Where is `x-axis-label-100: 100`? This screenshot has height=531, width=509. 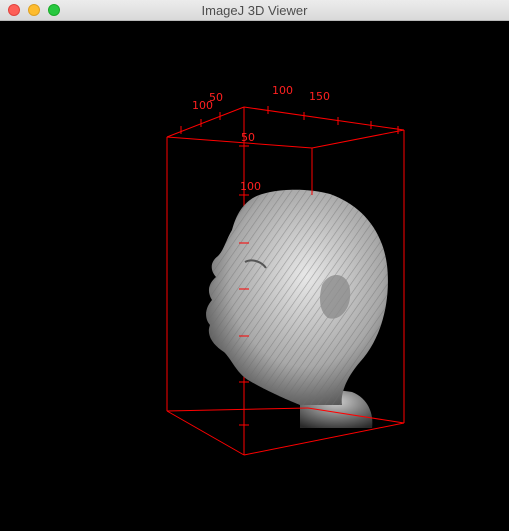 x-axis-label-100: 100 is located at coordinates (282, 90).